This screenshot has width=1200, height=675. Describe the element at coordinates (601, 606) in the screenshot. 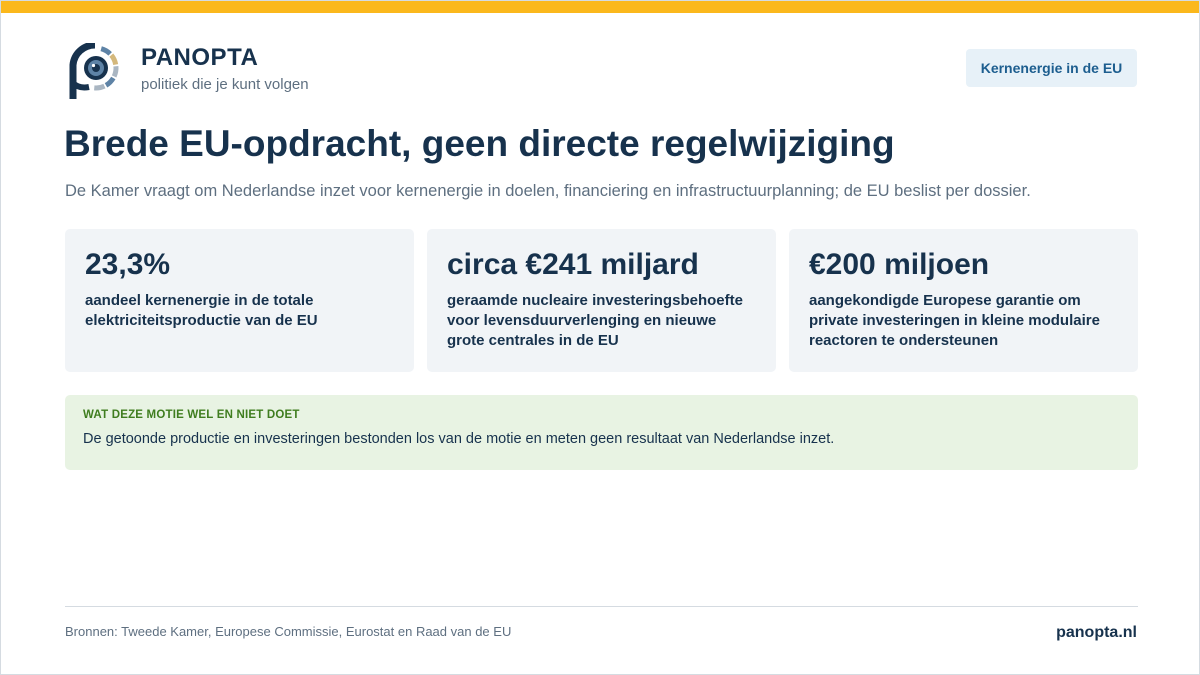

I see `footer-divider` at that location.